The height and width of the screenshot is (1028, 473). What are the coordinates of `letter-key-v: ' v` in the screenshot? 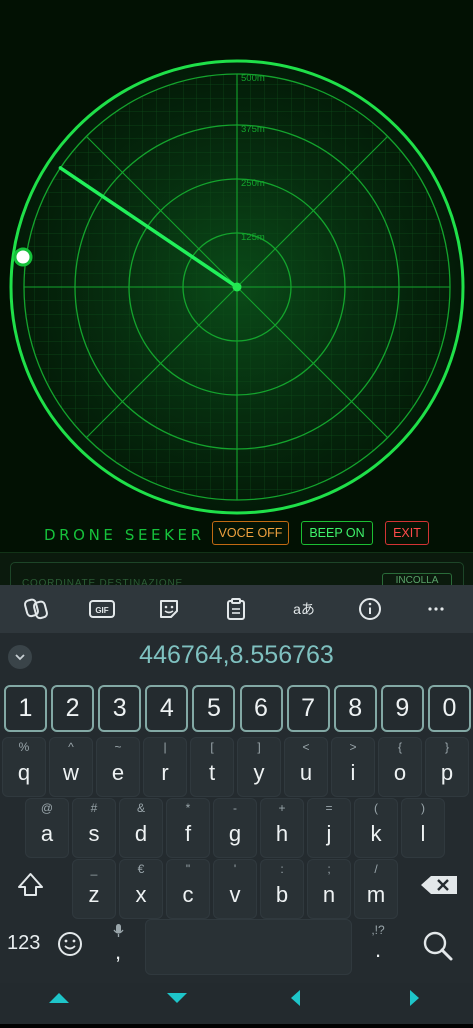 It's located at (235, 889).